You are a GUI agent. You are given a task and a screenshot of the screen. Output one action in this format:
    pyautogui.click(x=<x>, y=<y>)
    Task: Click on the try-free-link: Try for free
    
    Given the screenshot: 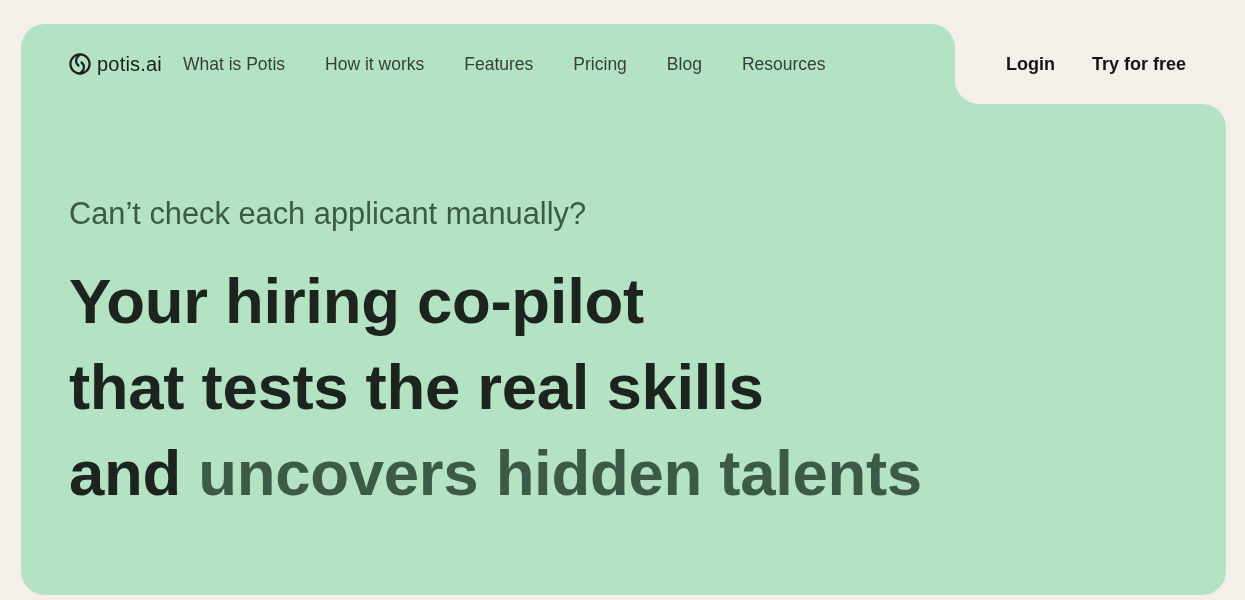 What is the action you would take?
    pyautogui.click(x=1139, y=64)
    